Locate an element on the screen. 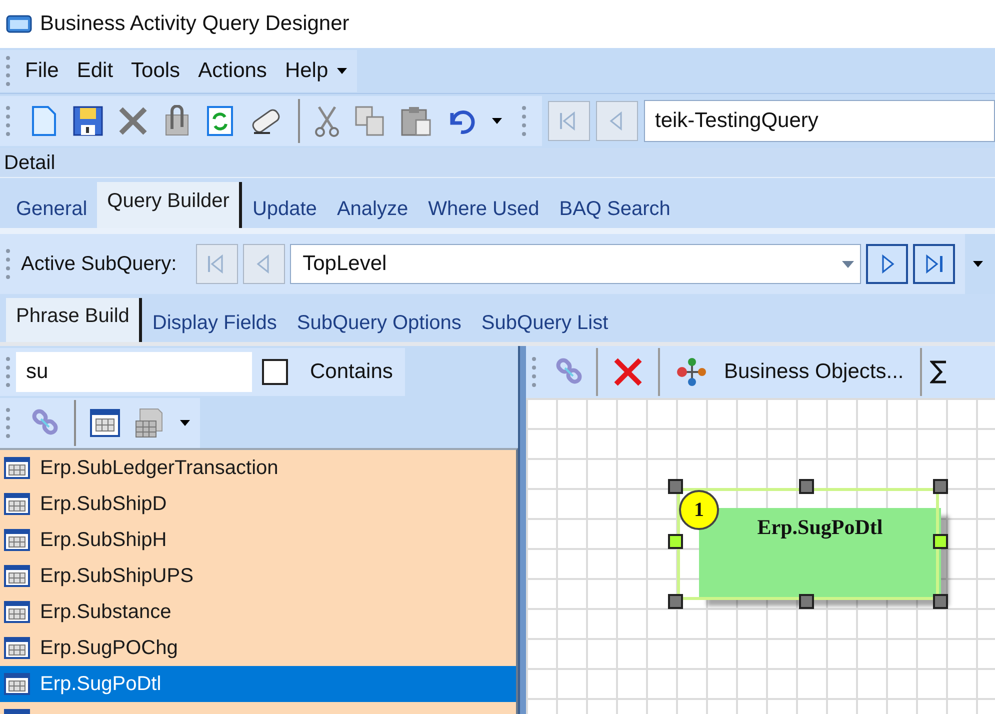  query-id-field: teik-TestingQuery is located at coordinates (819, 121).